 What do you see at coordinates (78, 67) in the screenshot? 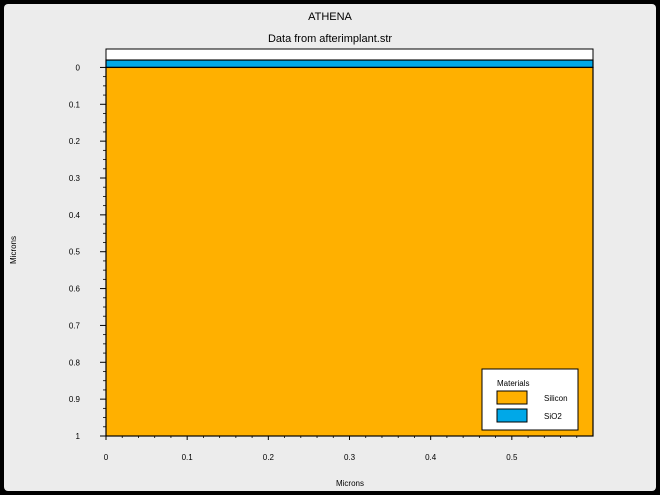
I see `y-tick-label: 0` at bounding box center [78, 67].